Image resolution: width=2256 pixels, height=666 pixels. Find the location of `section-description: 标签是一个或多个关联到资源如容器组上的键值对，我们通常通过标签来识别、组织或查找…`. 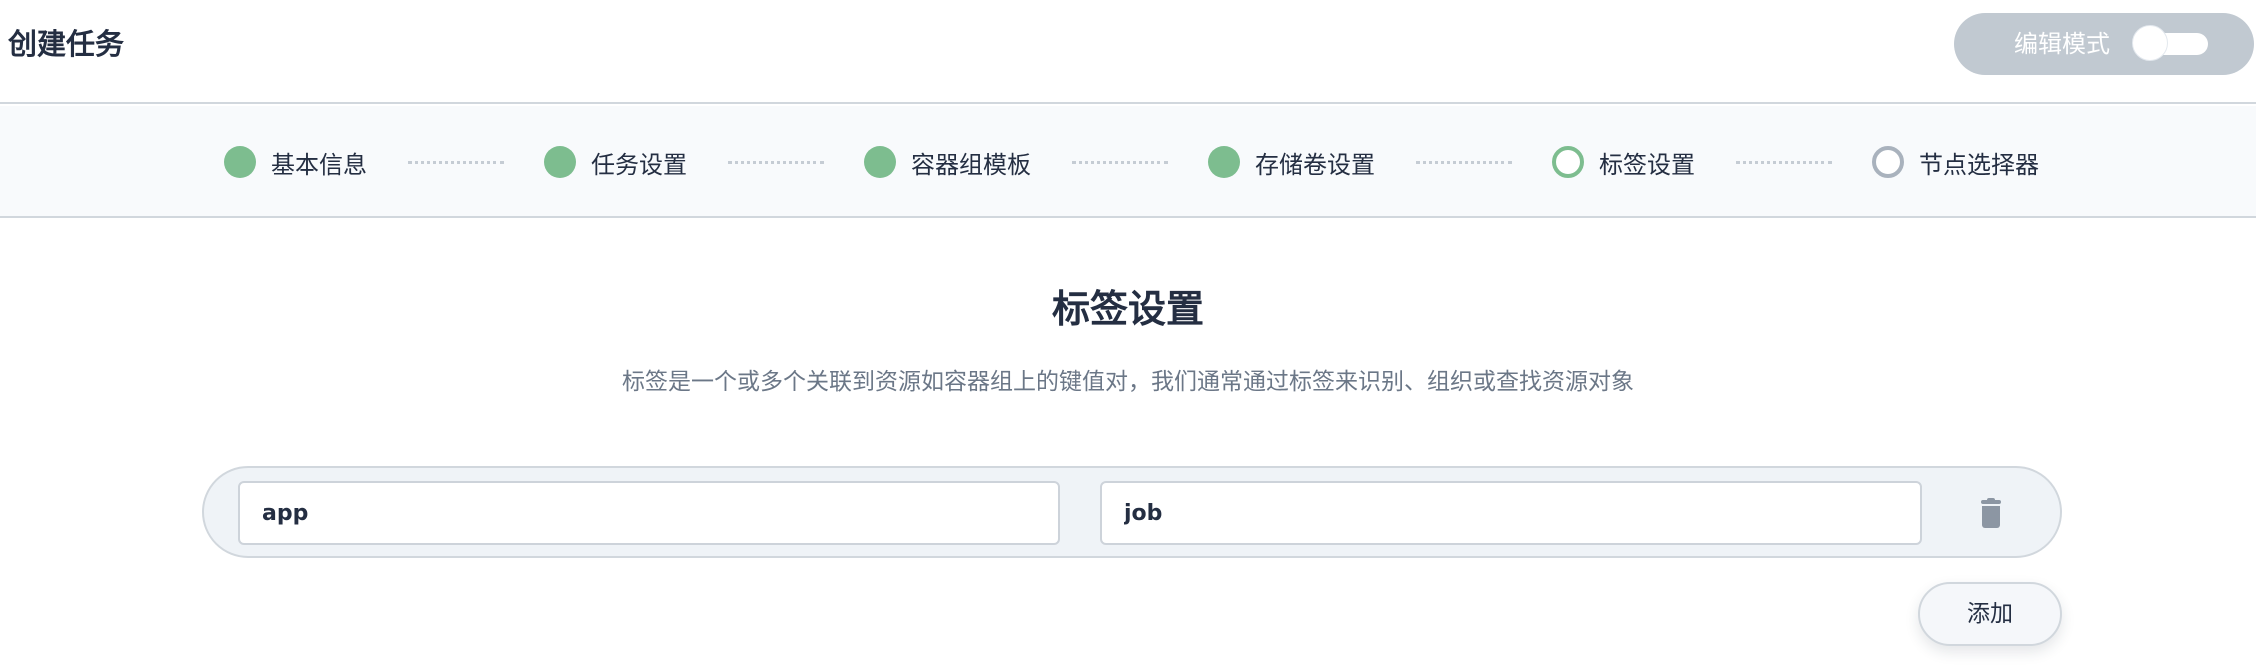

section-description: 标签是一个或多个关联到资源如容器组上的键值对，我们通常通过标签来识别、组织或查找… is located at coordinates (1128, 382).